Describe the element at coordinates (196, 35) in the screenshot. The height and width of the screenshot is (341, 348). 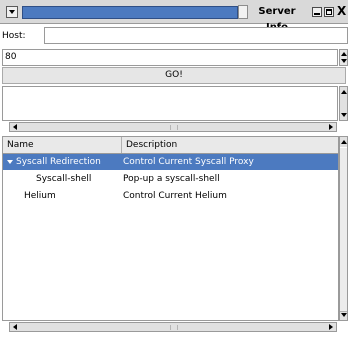
I see `host-input` at that location.